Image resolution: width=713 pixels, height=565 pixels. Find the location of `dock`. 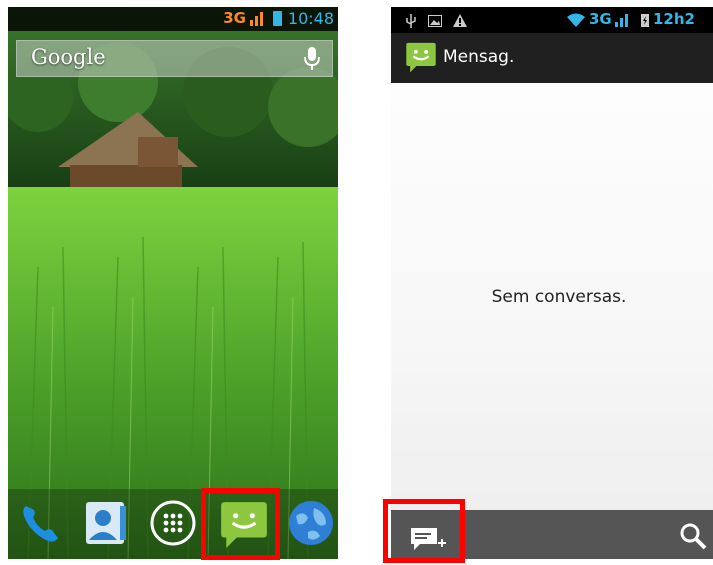

dock is located at coordinates (173, 525).